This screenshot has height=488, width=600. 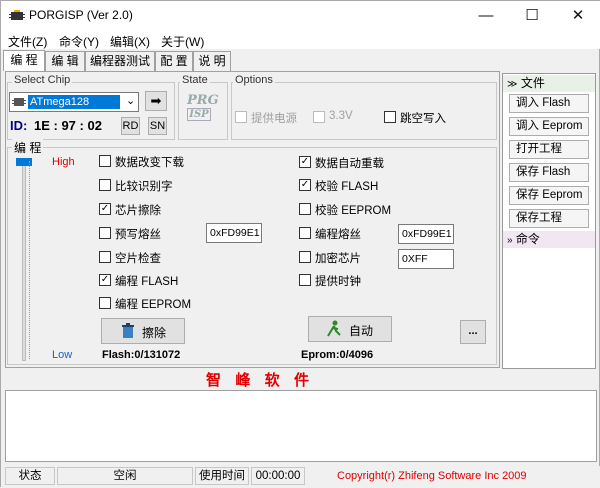 What do you see at coordinates (347, 187) in the screenshot?
I see `verify-flash-label: 校验 FLASH` at bounding box center [347, 187].